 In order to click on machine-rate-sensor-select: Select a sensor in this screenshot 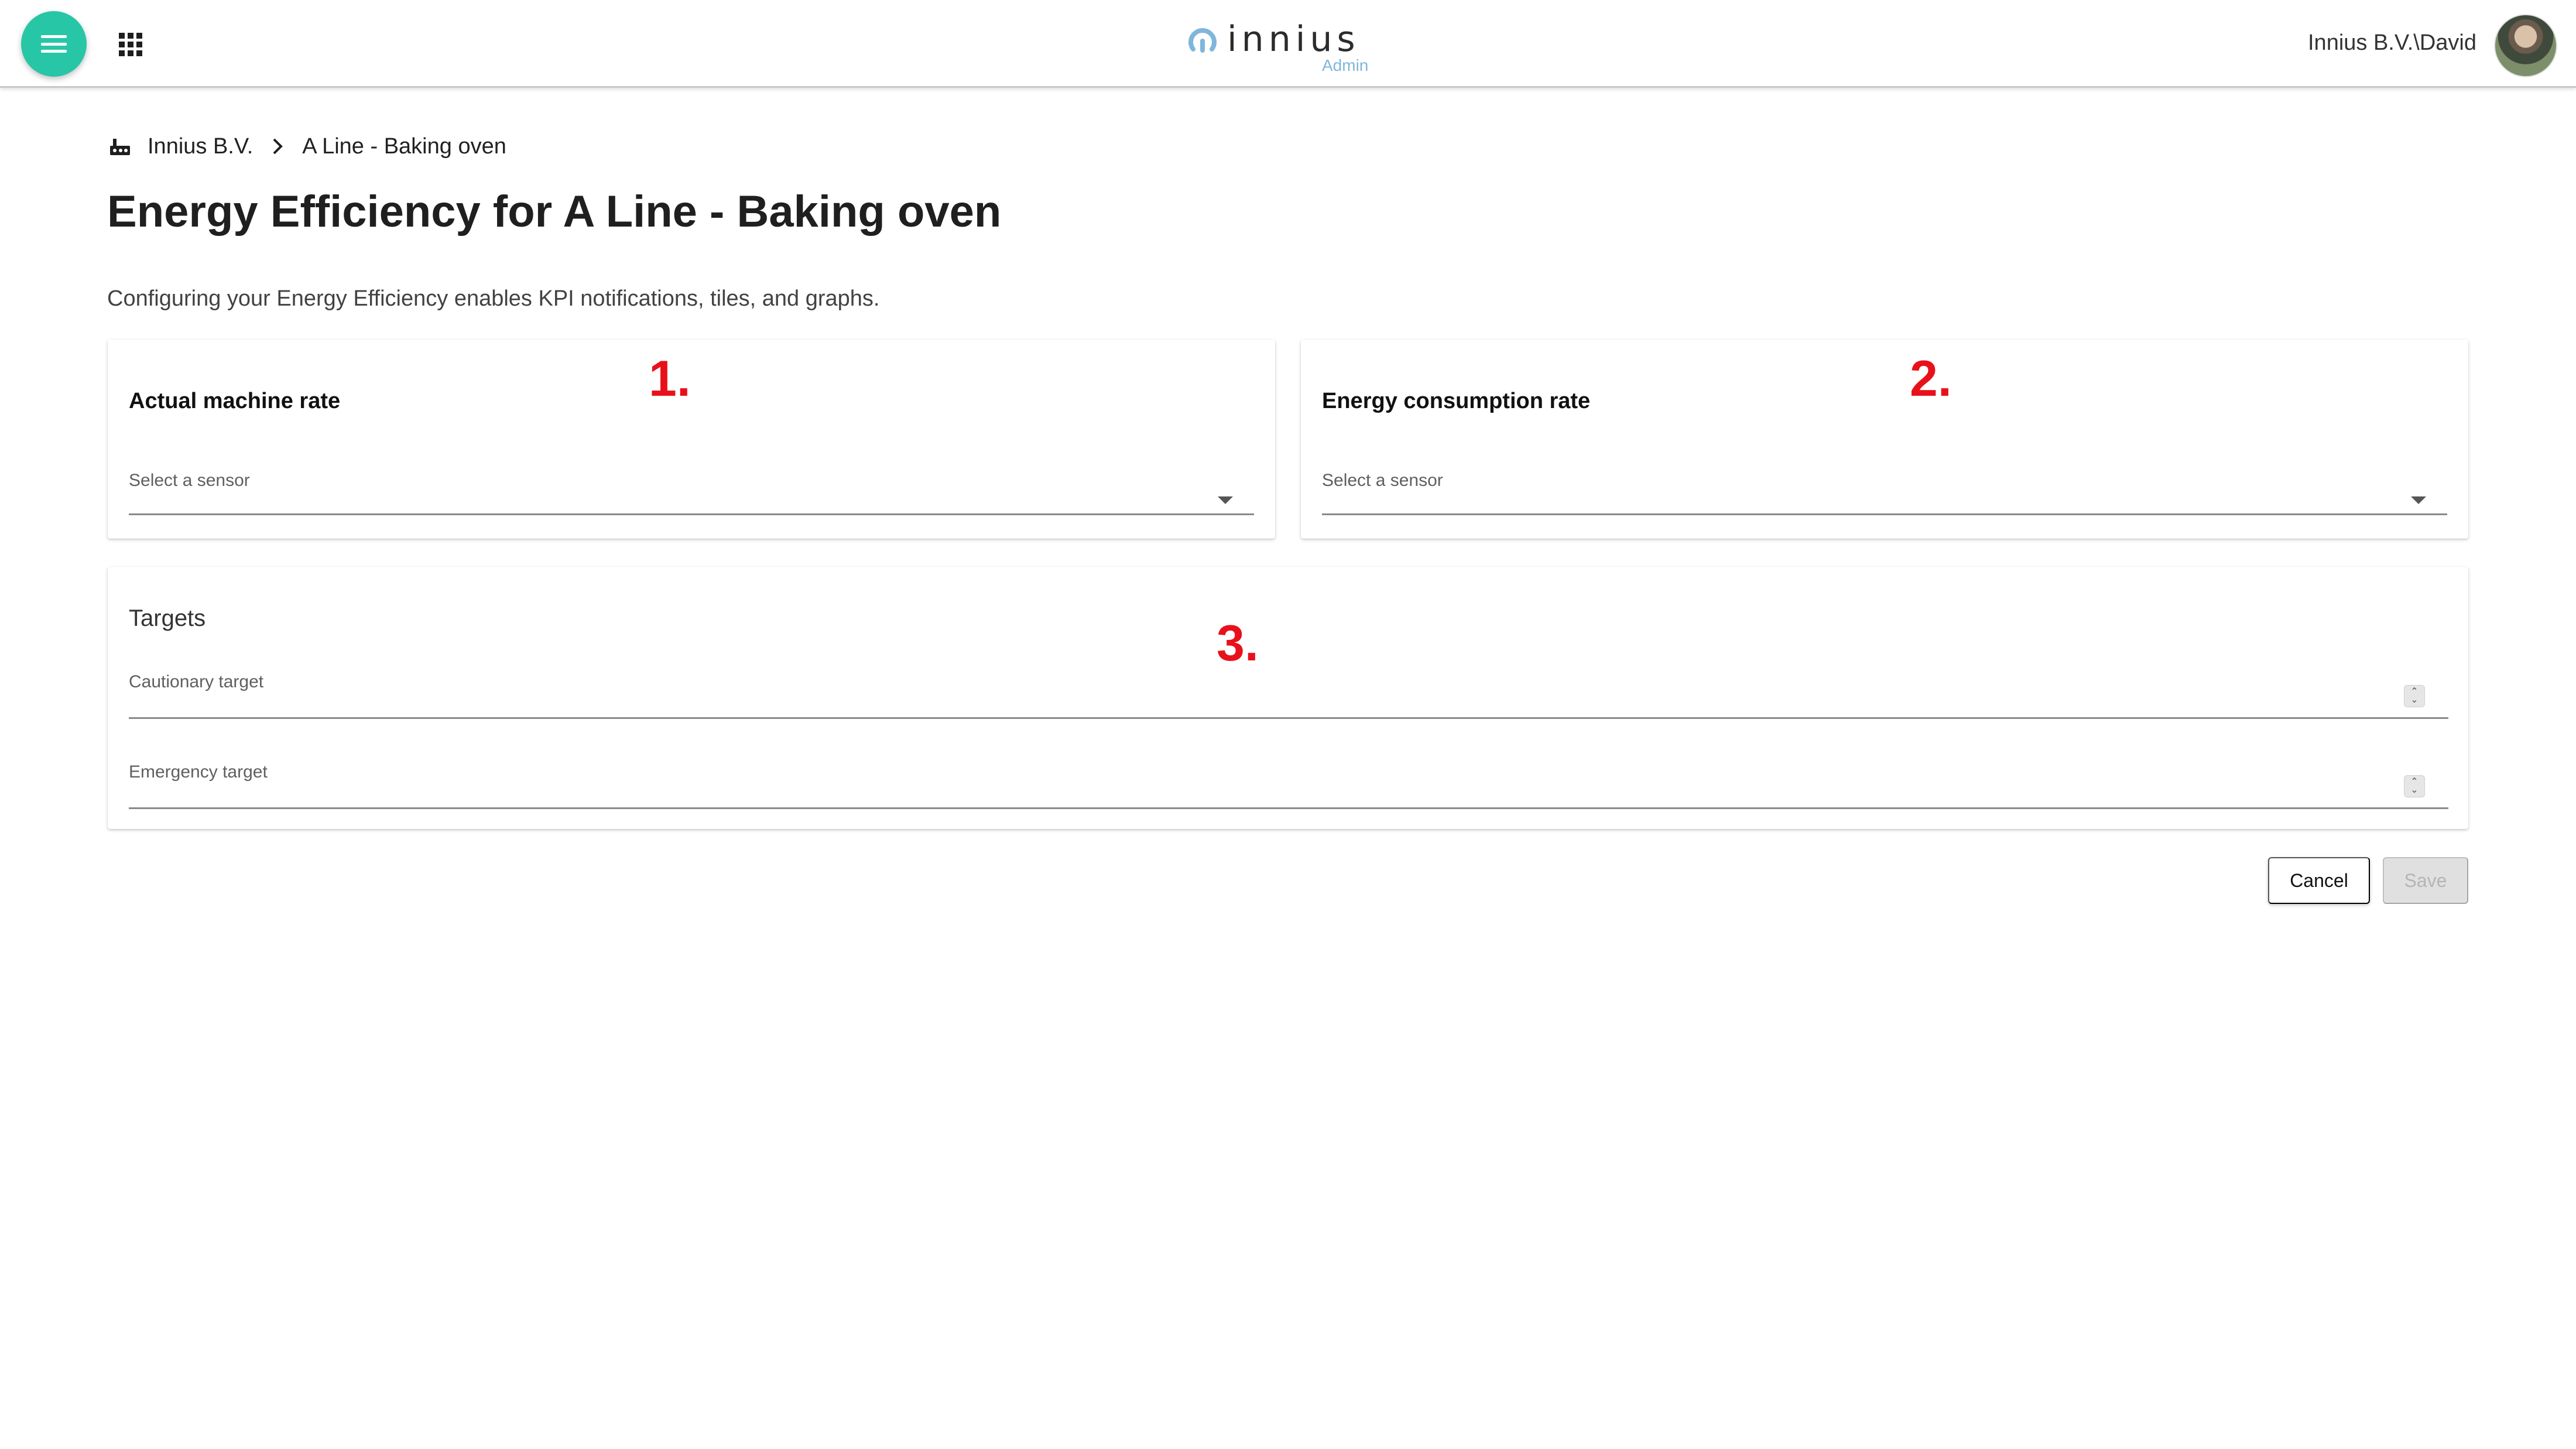, I will do `click(691, 491)`.